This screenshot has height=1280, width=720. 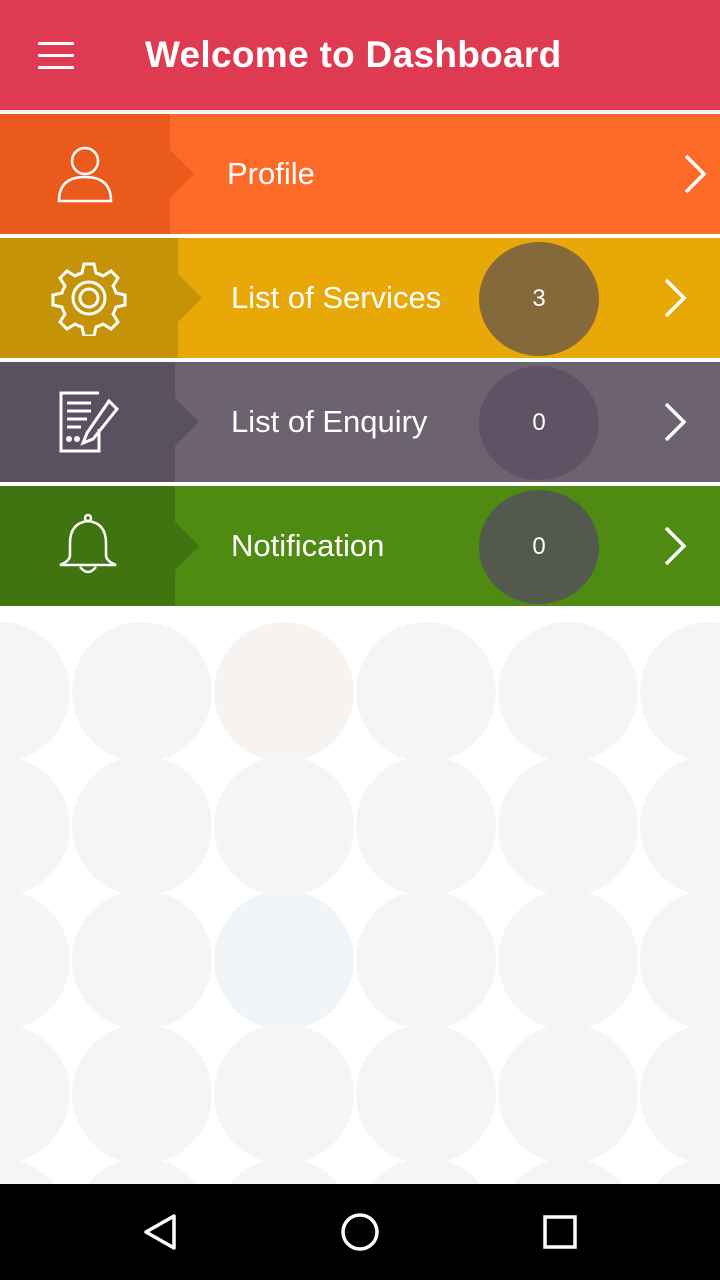 I want to click on gear-icon, so click(x=89, y=298).